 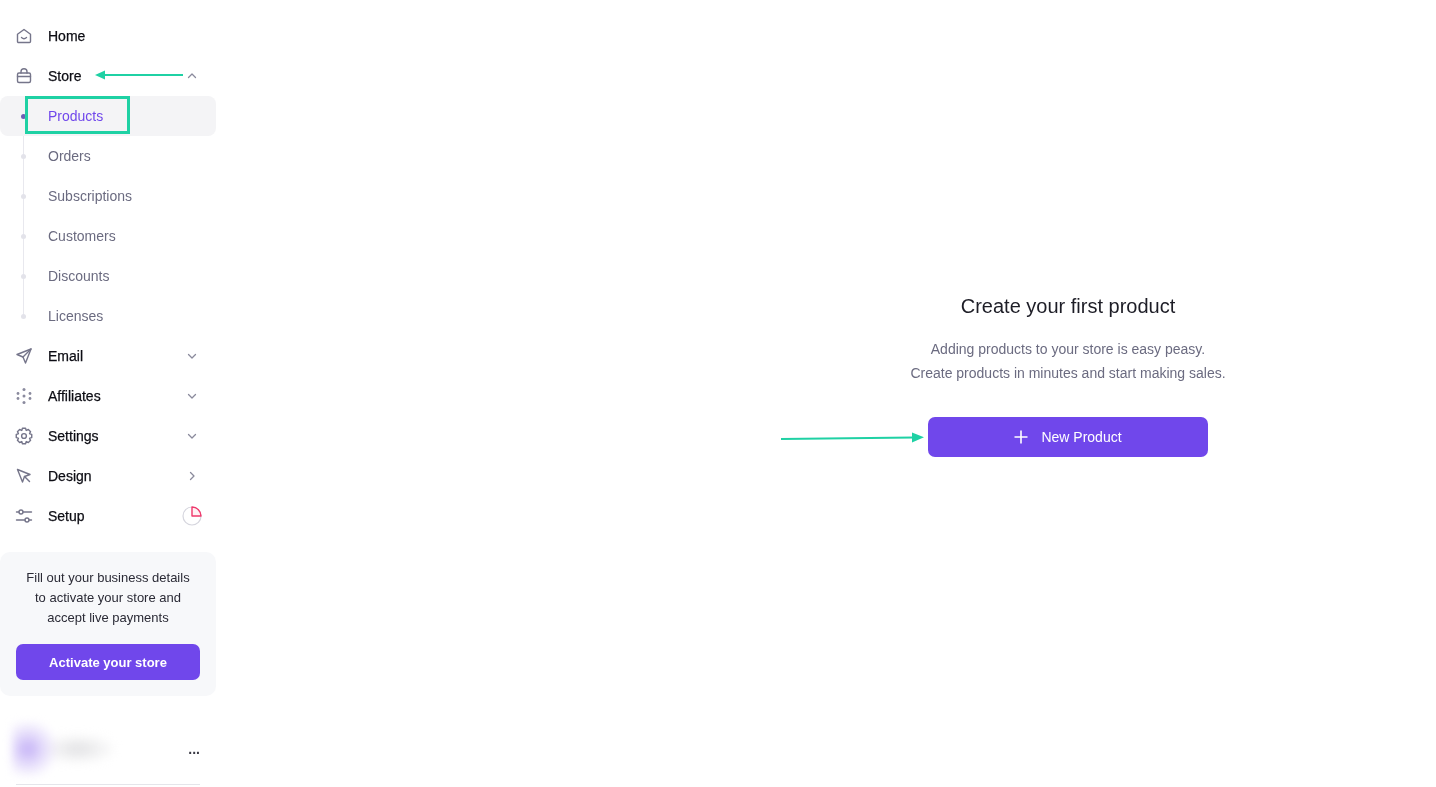 What do you see at coordinates (108, 196) in the screenshot?
I see `nav-subitem: Subscriptions` at bounding box center [108, 196].